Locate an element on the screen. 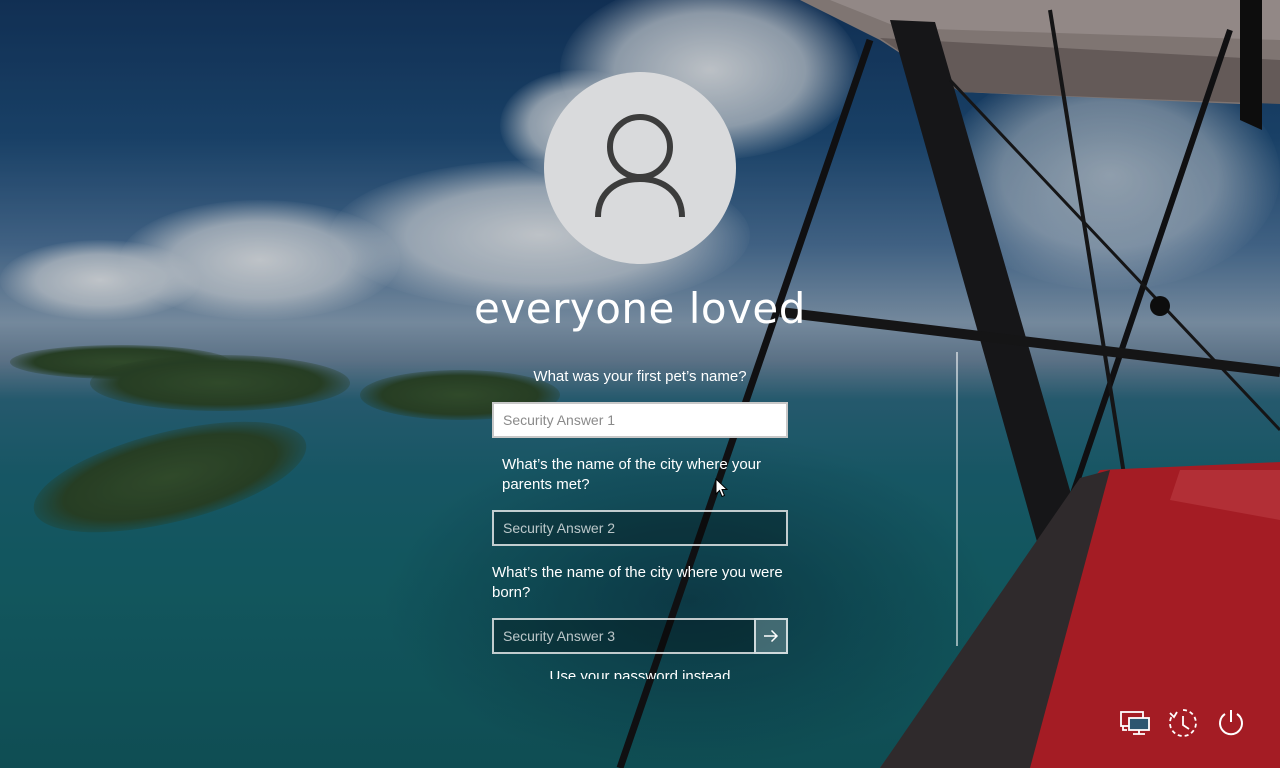 The image size is (1280, 768). user-silhouette-icon is located at coordinates (640, 166).